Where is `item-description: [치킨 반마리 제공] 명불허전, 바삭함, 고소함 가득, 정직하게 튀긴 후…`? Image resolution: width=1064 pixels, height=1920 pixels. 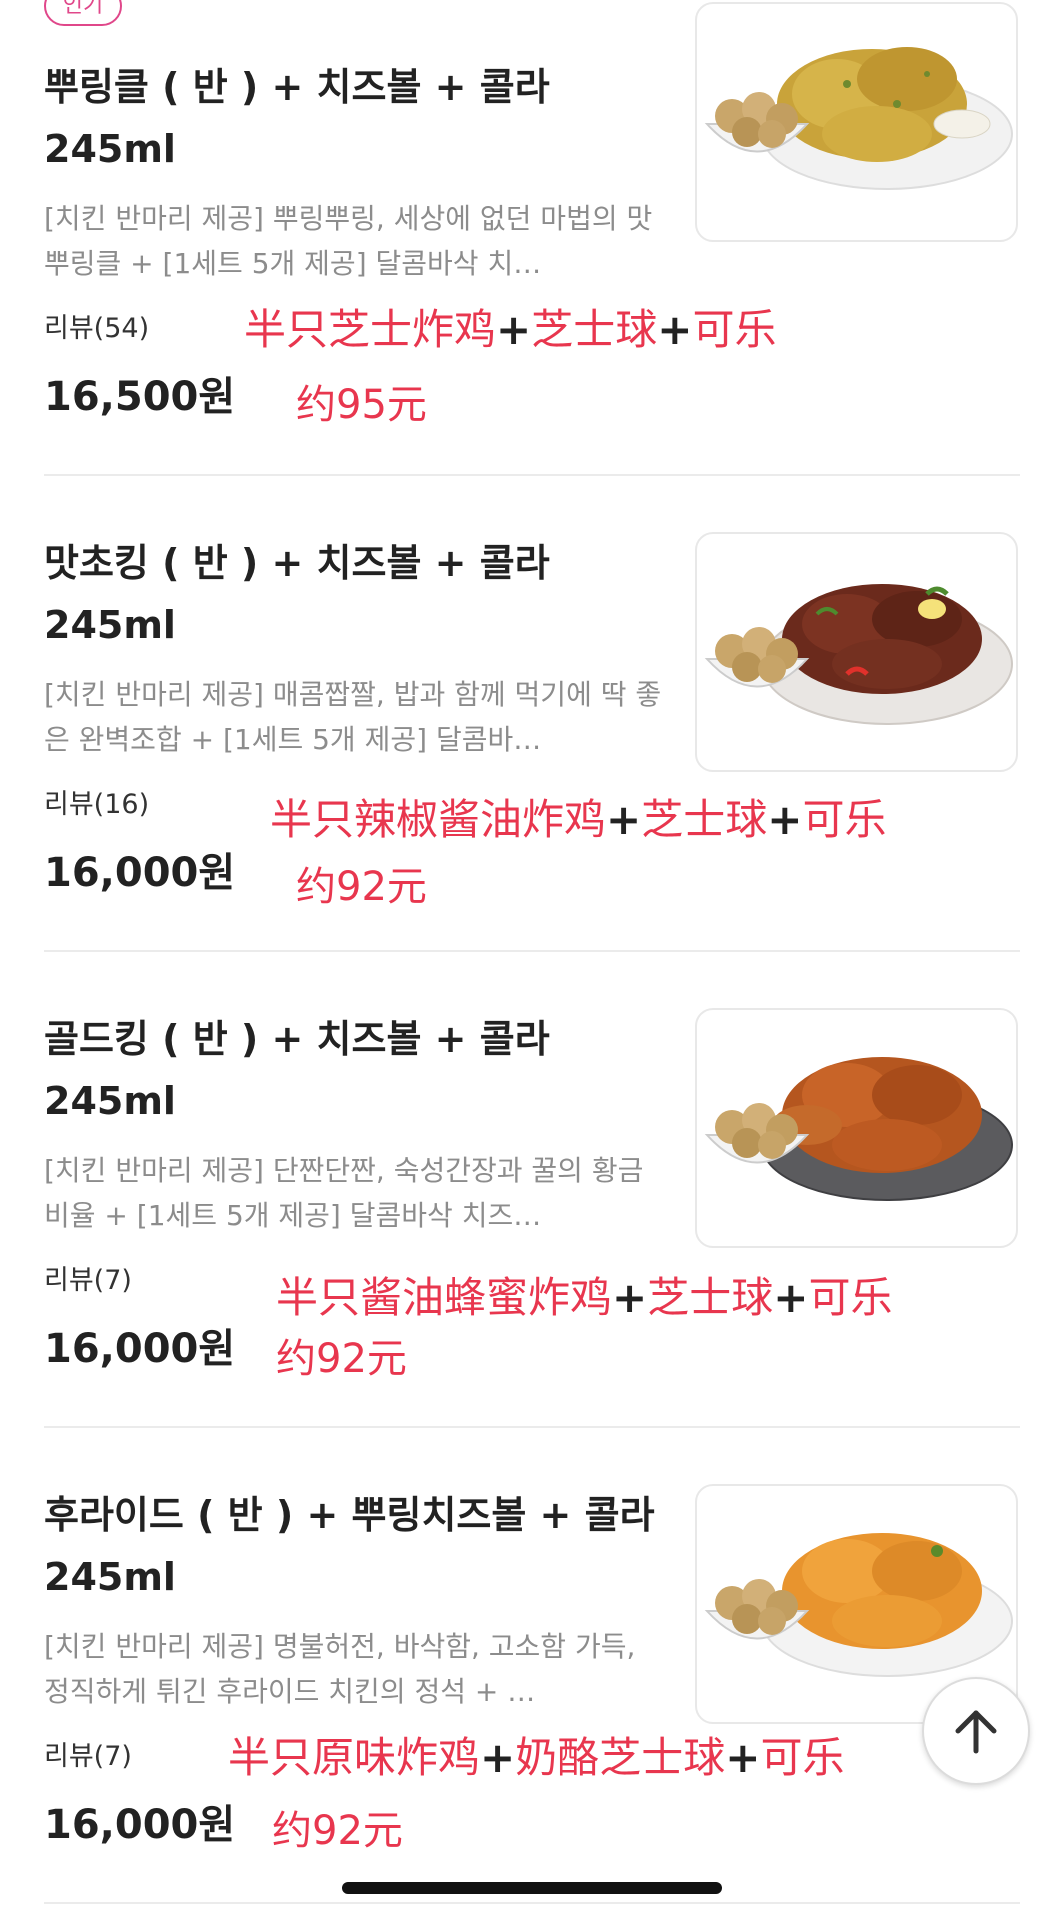 item-description: [치킨 반마리 제공] 명불허전, 바삭함, 고소함 가득, 정직하게 튀긴 후… is located at coordinates (340, 1669).